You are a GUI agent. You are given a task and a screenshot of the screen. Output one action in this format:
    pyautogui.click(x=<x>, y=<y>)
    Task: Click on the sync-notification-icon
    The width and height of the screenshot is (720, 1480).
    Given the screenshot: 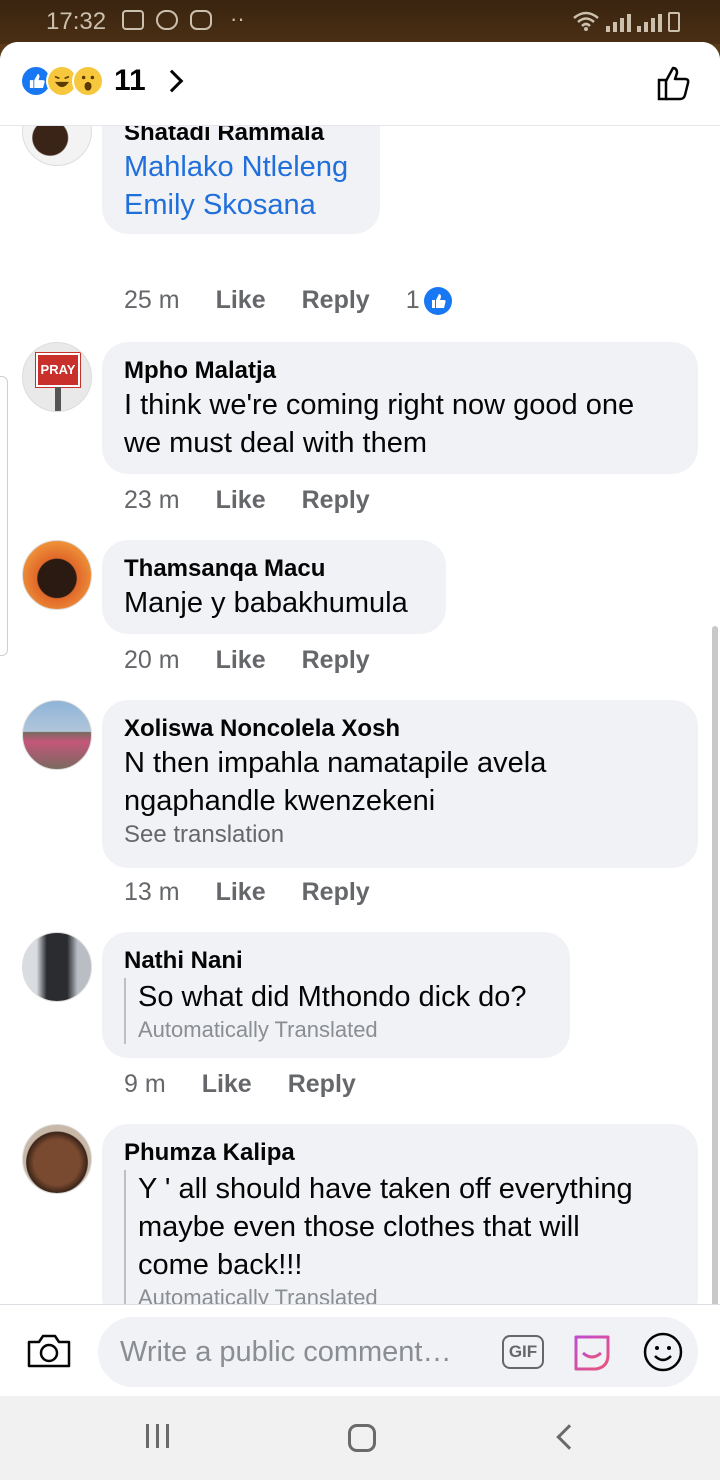 What is the action you would take?
    pyautogui.click(x=167, y=20)
    